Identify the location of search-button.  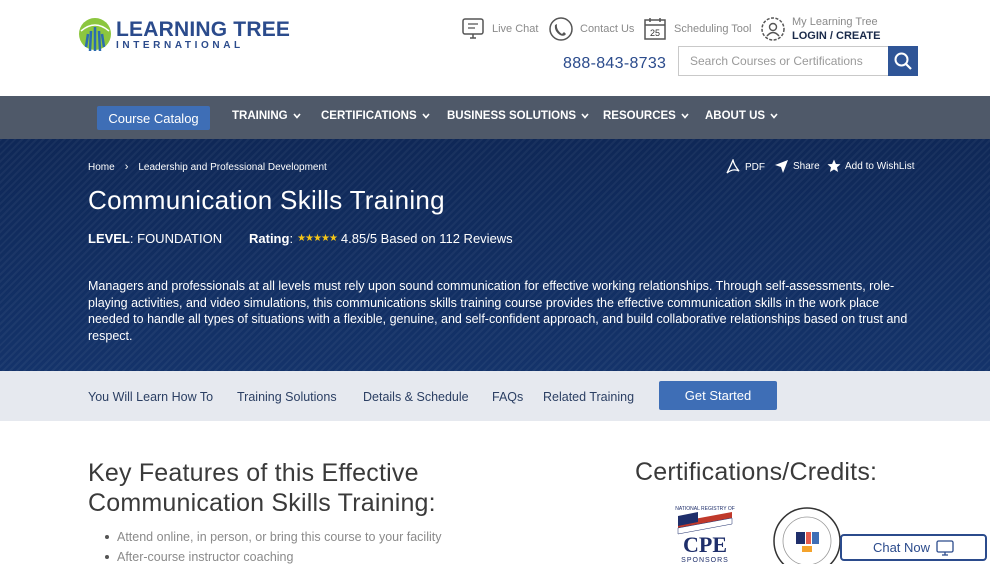
(903, 61).